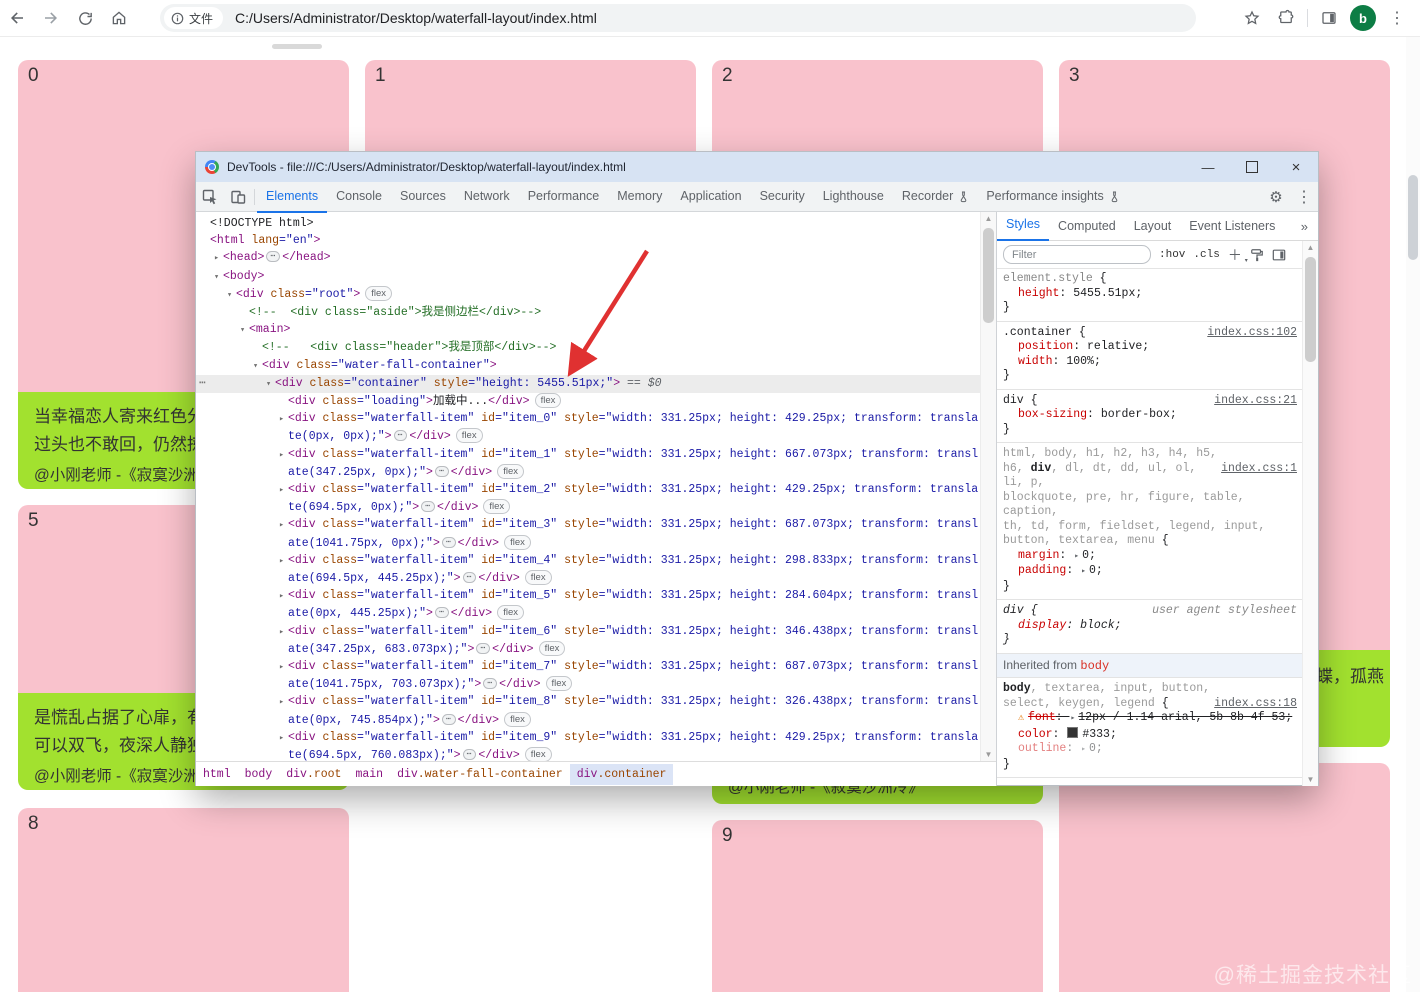  I want to click on dom-tree-row: <!DOCTYPE html>, so click(588, 223).